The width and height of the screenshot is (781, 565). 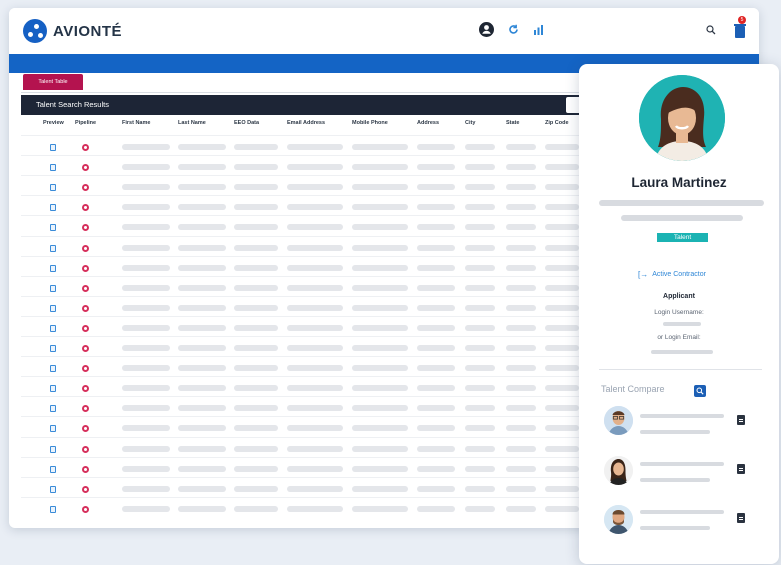 I want to click on column-header: Mobile Phone, so click(x=370, y=123).